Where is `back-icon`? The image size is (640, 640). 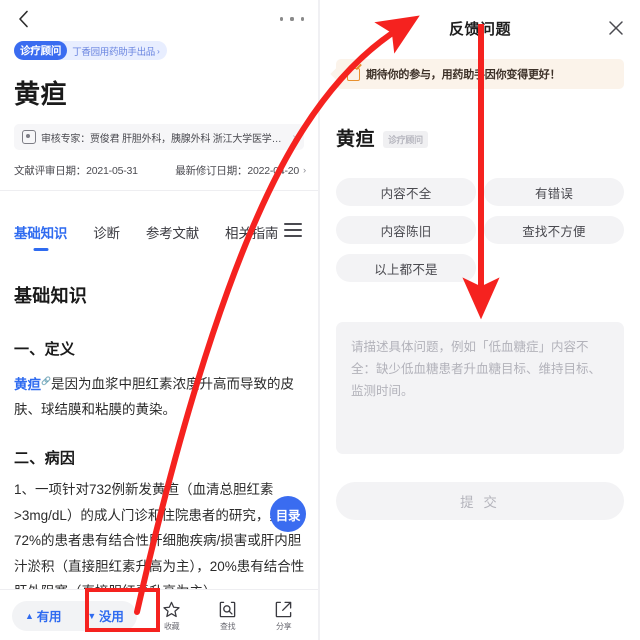 back-icon is located at coordinates (23, 19).